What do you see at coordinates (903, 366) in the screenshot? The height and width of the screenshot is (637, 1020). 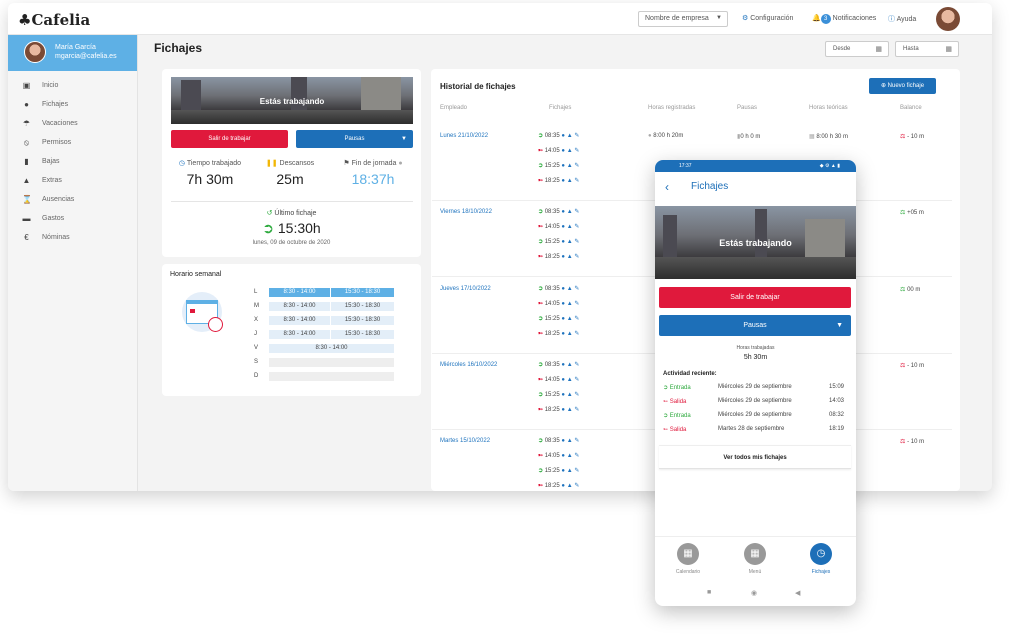 I see `scale-icon: ⚖` at bounding box center [903, 366].